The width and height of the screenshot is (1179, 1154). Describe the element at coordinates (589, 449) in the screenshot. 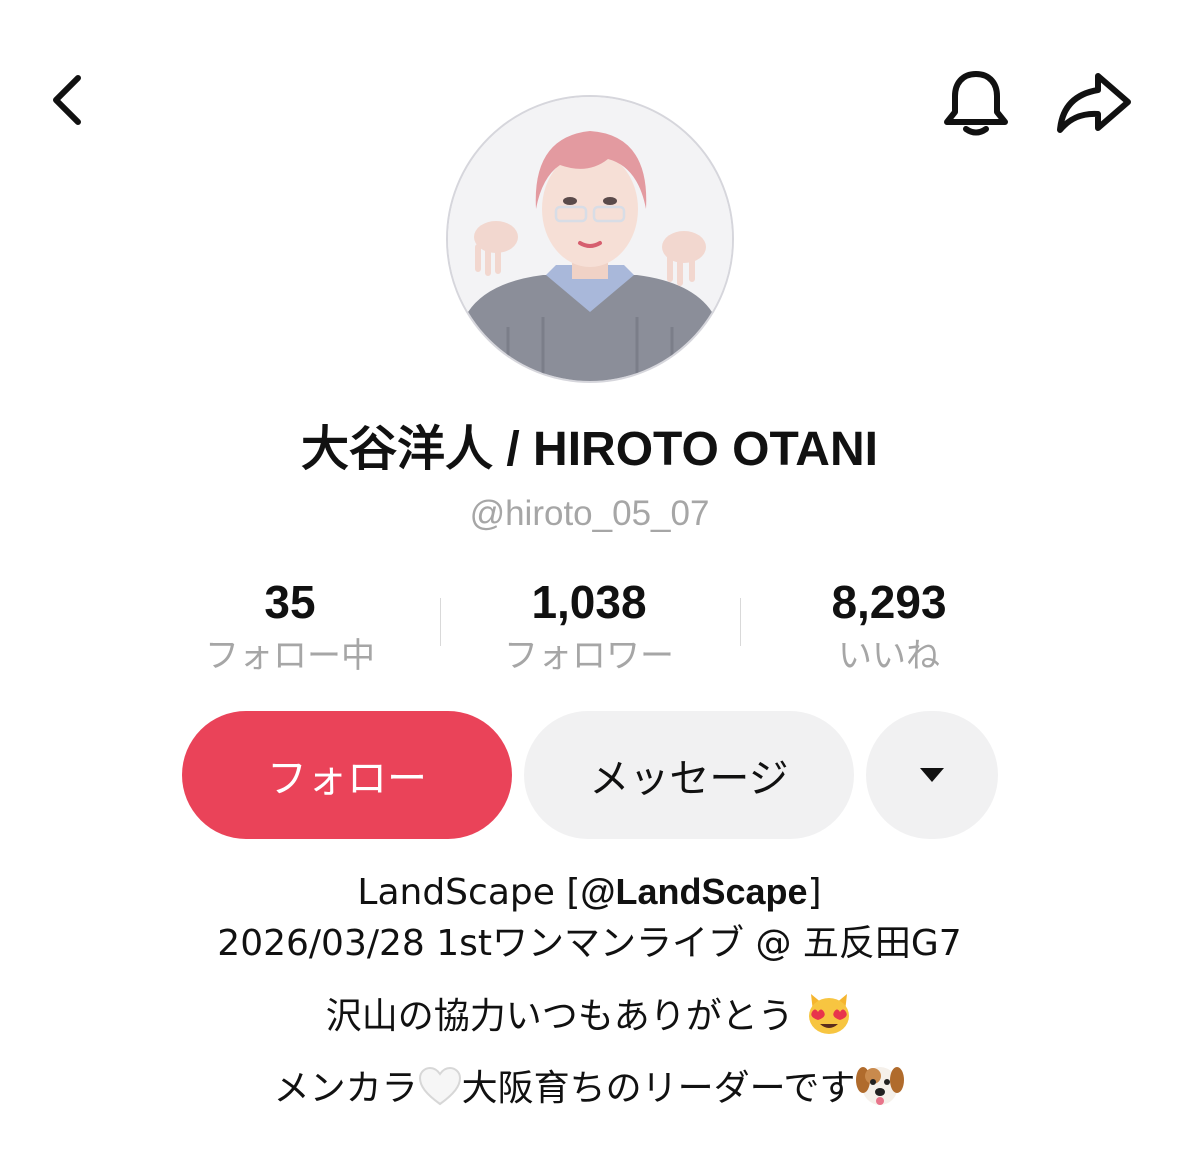

I see `display-name: 大谷洋人 / HIROTO OTANI` at that location.